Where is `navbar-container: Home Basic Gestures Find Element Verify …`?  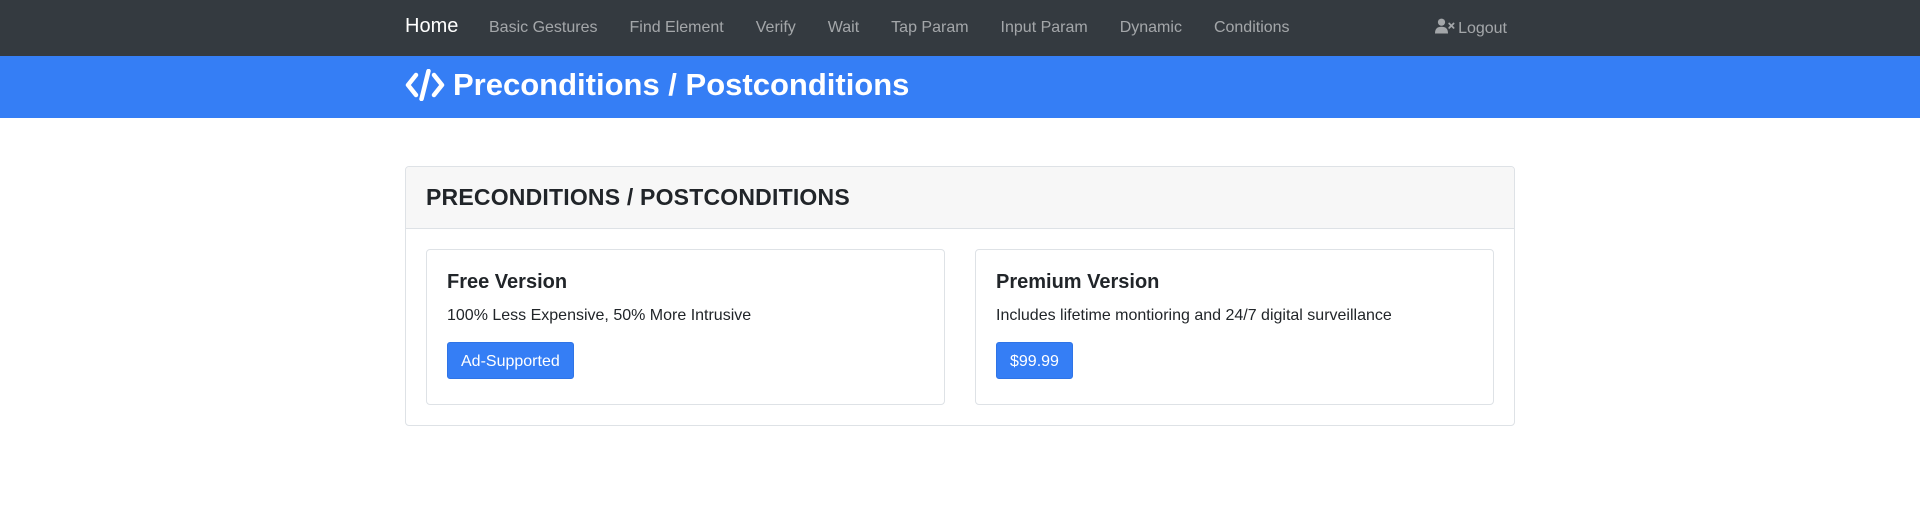 navbar-container: Home Basic Gestures Find Element Verify … is located at coordinates (960, 28).